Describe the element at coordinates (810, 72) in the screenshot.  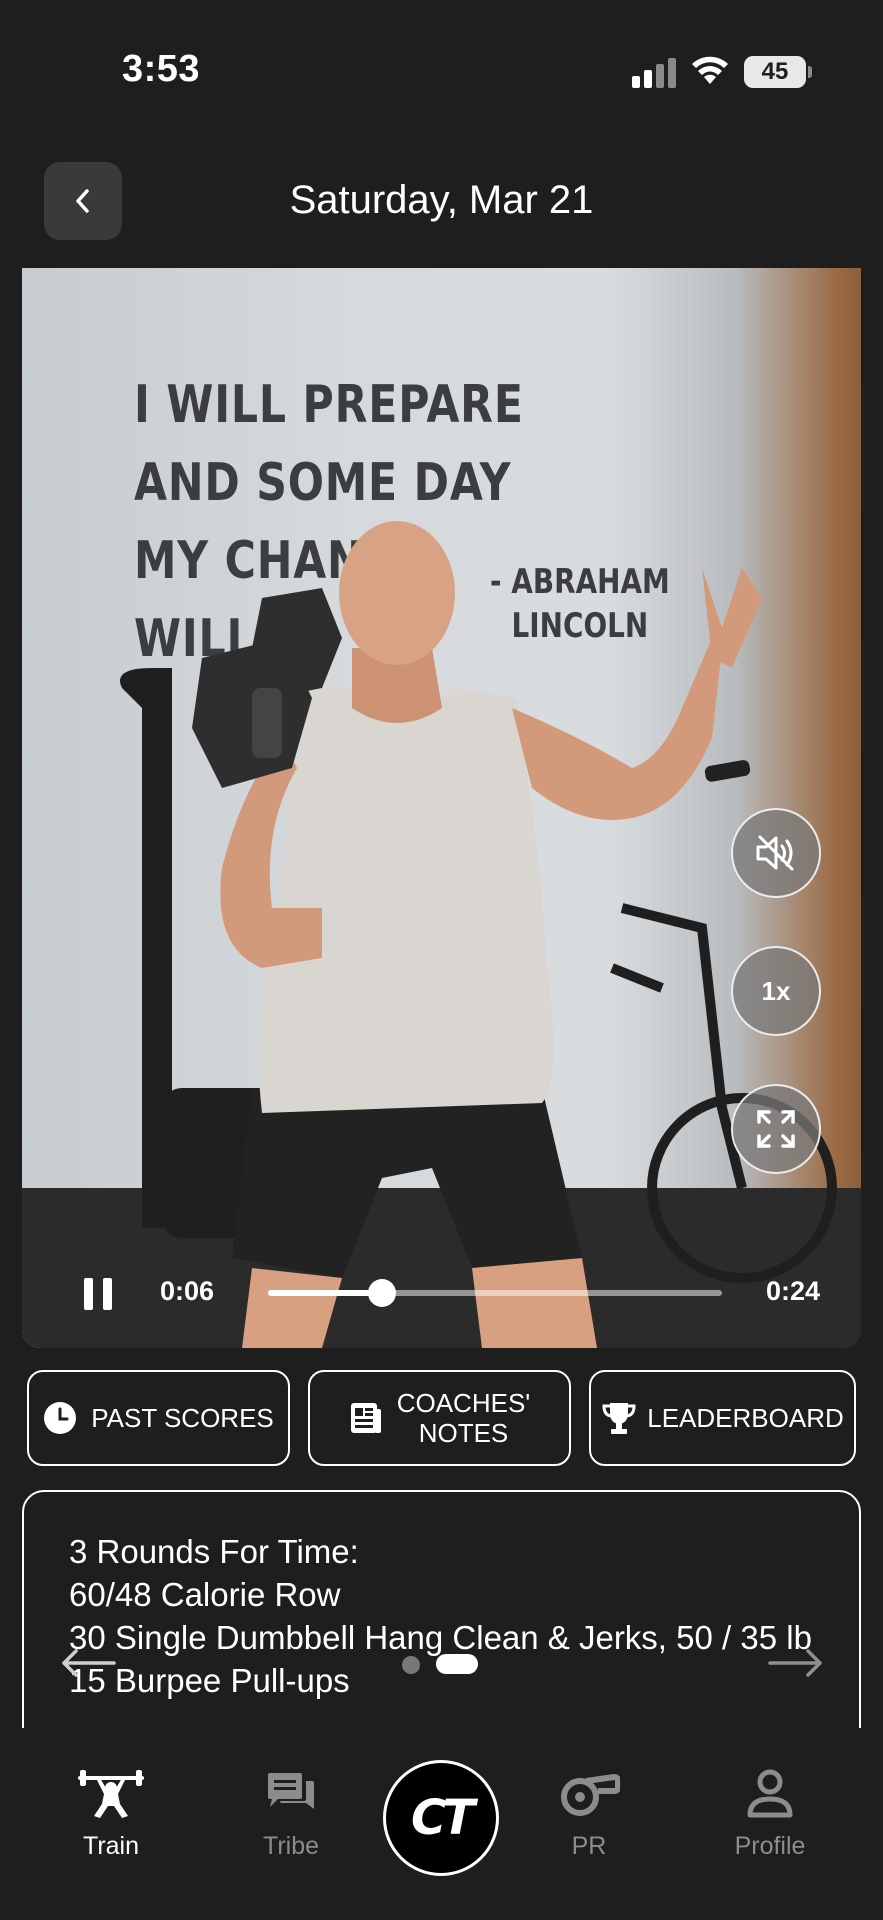
I see `battery-tip` at that location.